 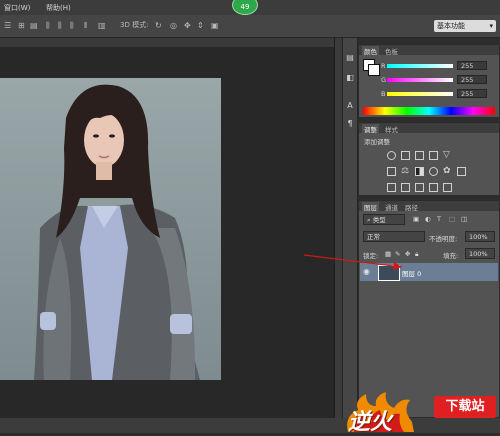 What do you see at coordinates (173, 25) in the screenshot?
I see `3d-roll-icon: ◎` at bounding box center [173, 25].